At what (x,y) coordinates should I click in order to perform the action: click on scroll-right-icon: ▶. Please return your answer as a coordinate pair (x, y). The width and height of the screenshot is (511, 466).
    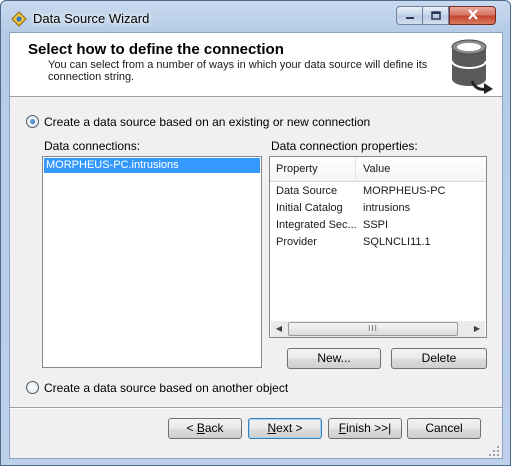
    Looking at the image, I should click on (477, 329).